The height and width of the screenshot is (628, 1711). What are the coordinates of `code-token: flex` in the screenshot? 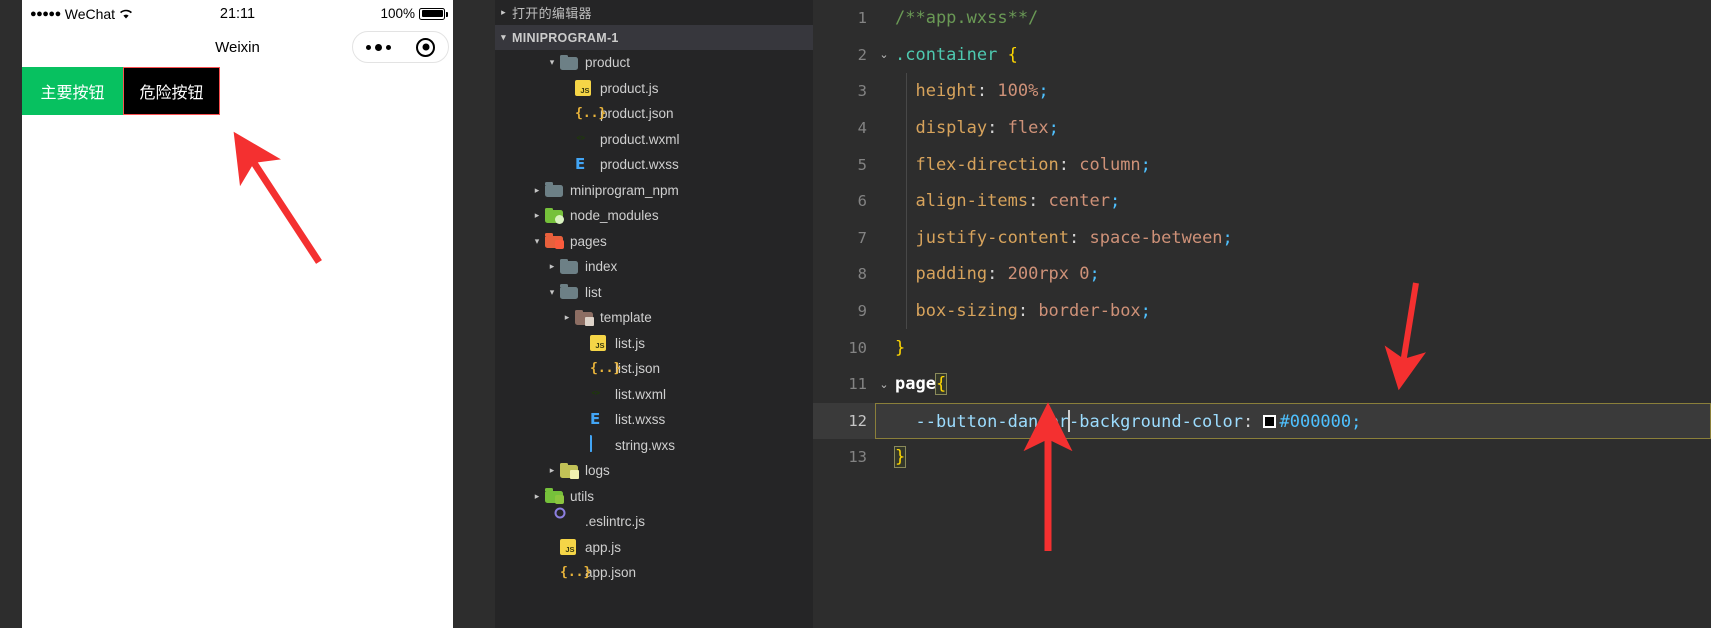 It's located at (1028, 128).